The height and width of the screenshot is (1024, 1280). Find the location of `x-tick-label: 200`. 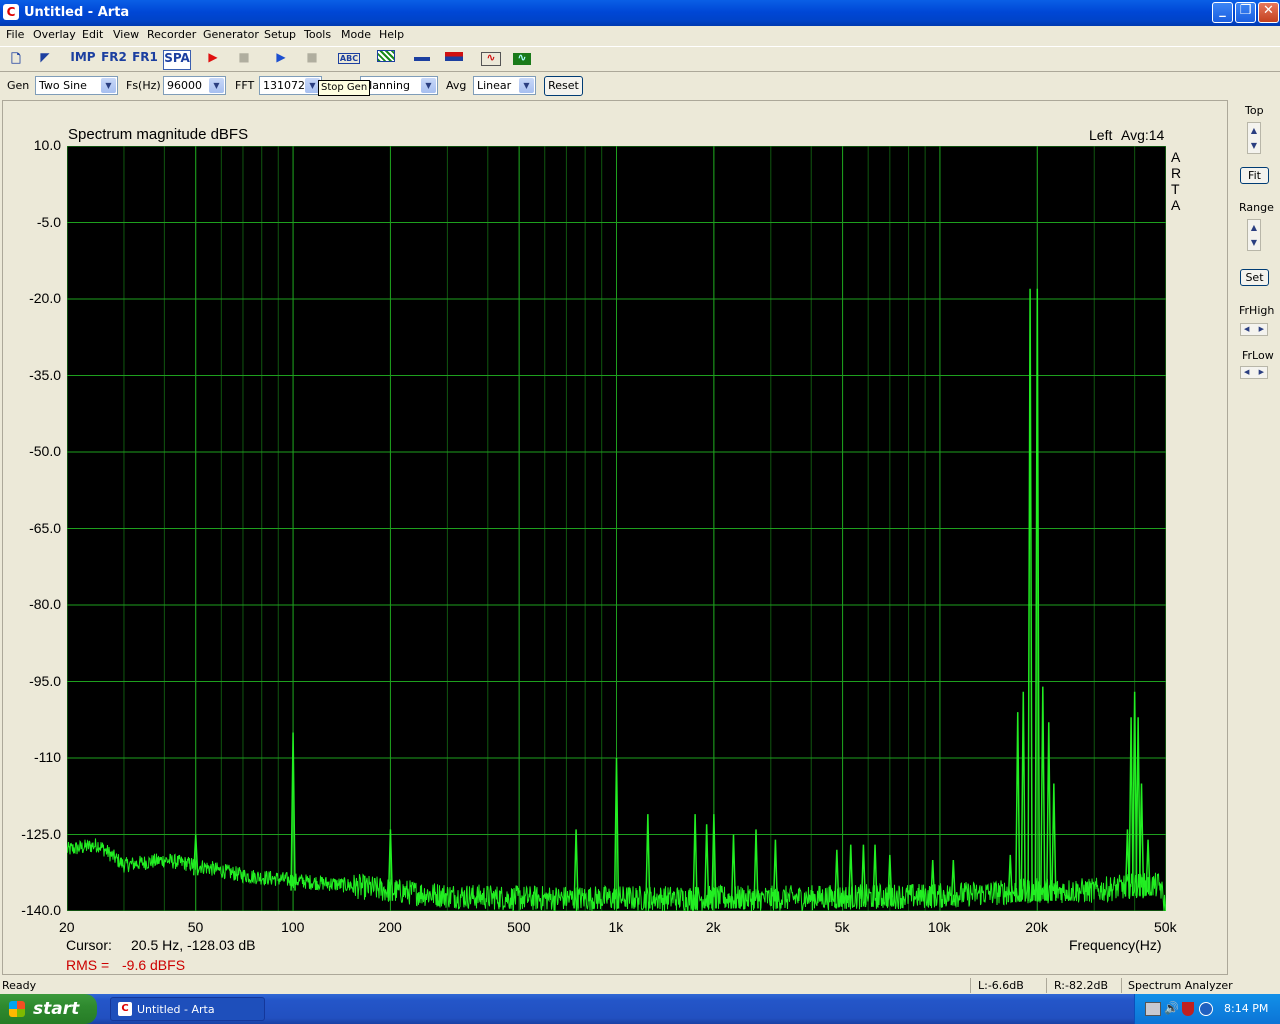

x-tick-label: 200 is located at coordinates (390, 927).